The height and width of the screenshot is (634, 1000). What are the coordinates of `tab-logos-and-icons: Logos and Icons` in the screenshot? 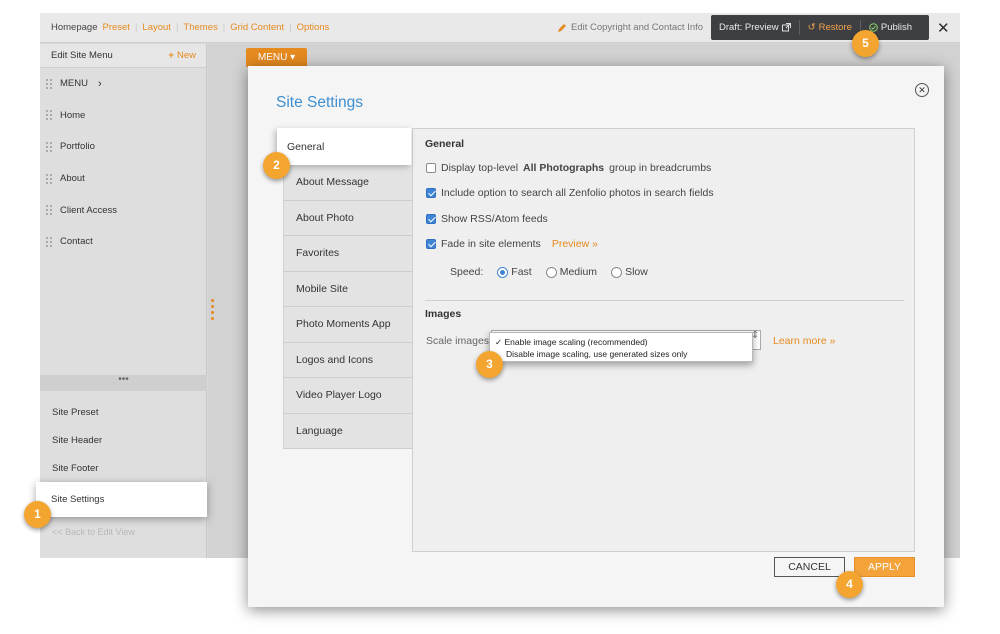 It's located at (347, 360).